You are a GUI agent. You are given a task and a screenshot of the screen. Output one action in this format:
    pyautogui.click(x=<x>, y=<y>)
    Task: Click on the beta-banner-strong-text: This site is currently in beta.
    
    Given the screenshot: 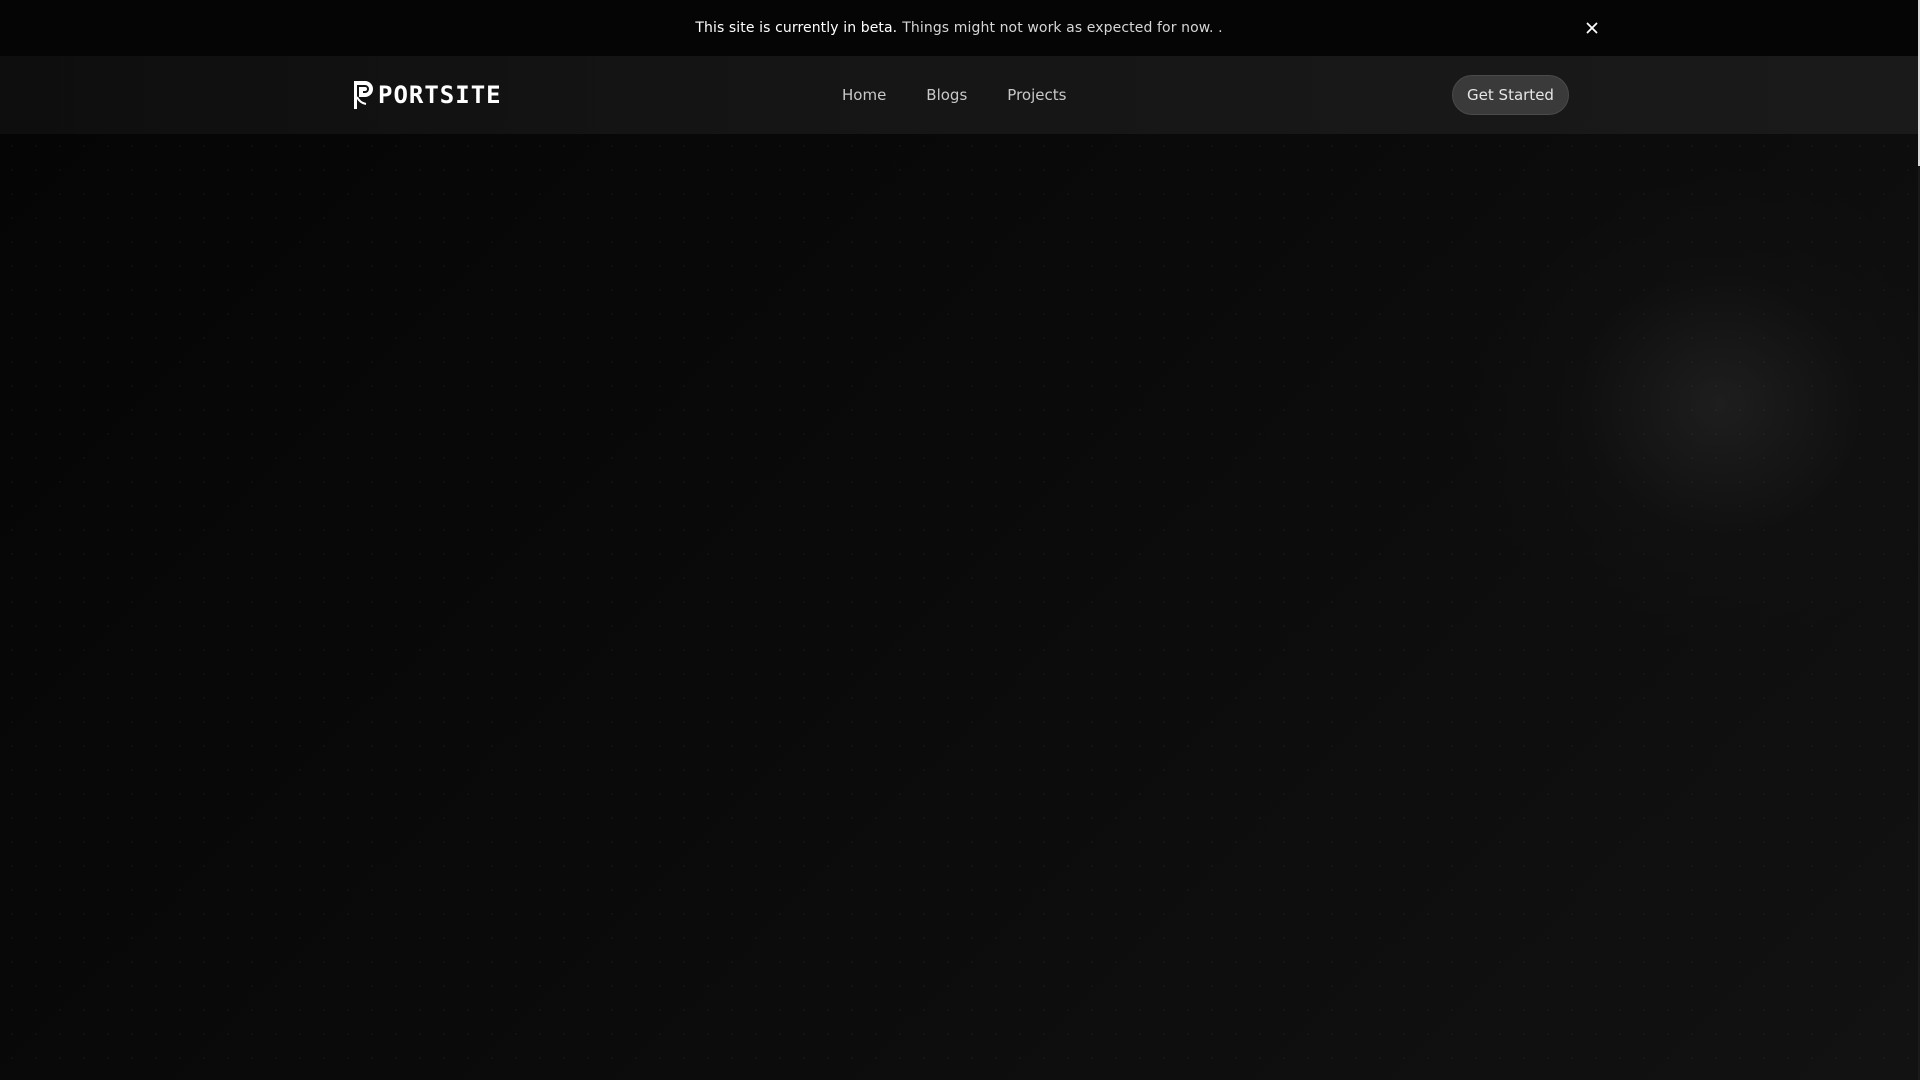 What is the action you would take?
    pyautogui.click(x=796, y=28)
    